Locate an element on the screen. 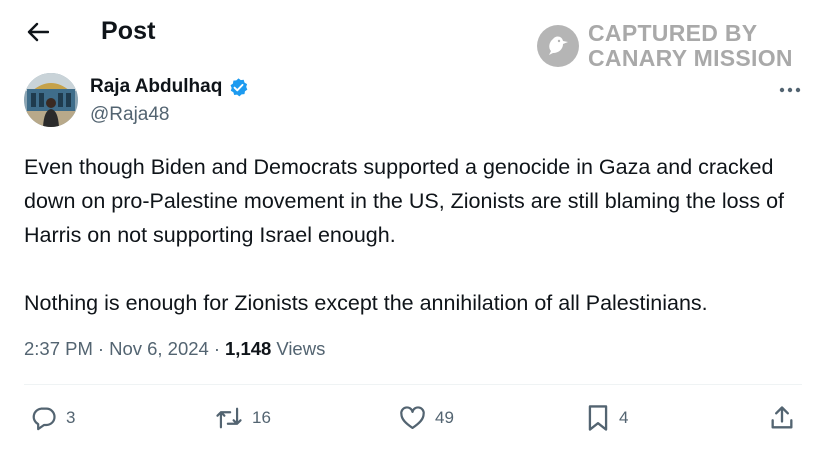  repost-button: 16 is located at coordinates (242, 418).